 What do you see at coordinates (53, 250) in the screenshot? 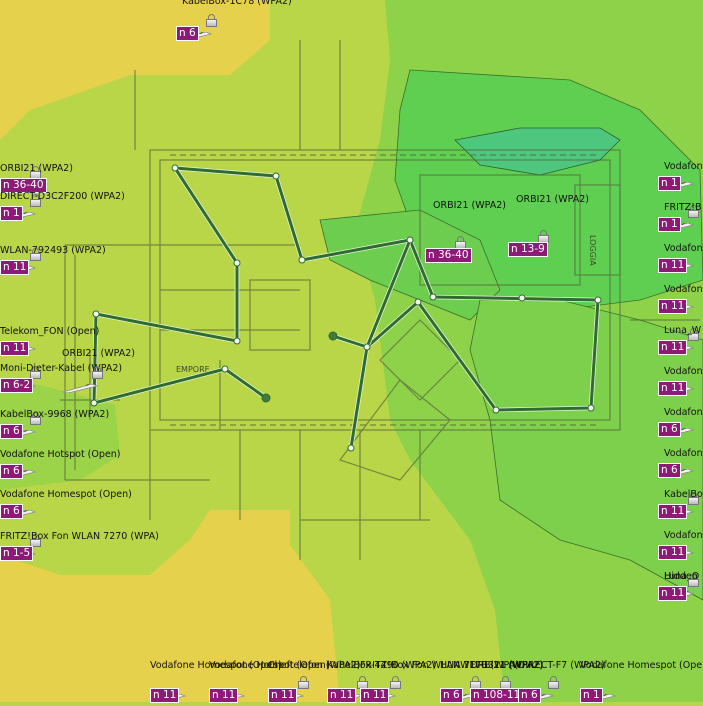
I see `access-point-label: WLAN-792493 (WPA2)` at bounding box center [53, 250].